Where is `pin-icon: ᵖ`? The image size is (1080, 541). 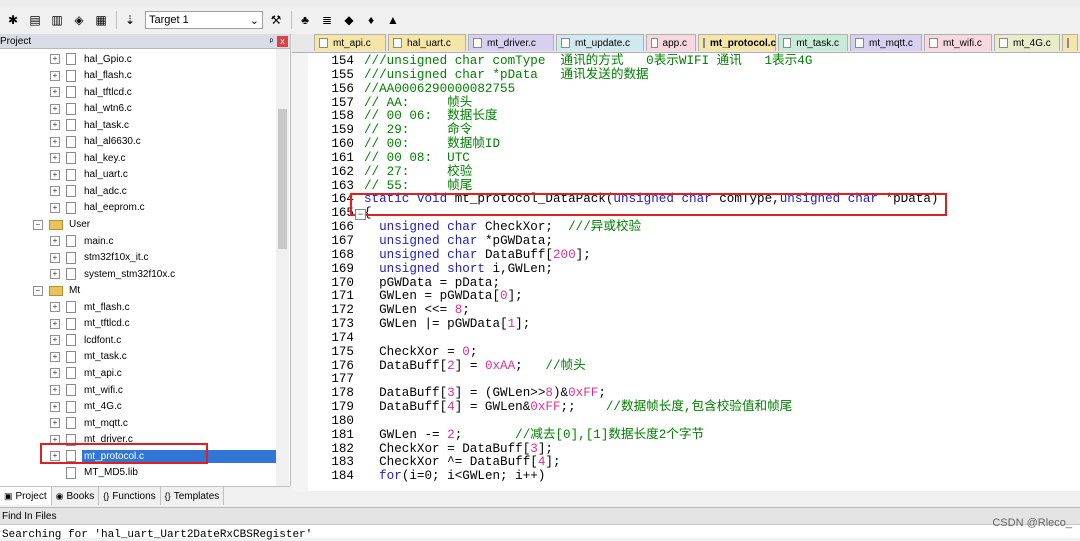
pin-icon: ᵖ is located at coordinates (271, 41).